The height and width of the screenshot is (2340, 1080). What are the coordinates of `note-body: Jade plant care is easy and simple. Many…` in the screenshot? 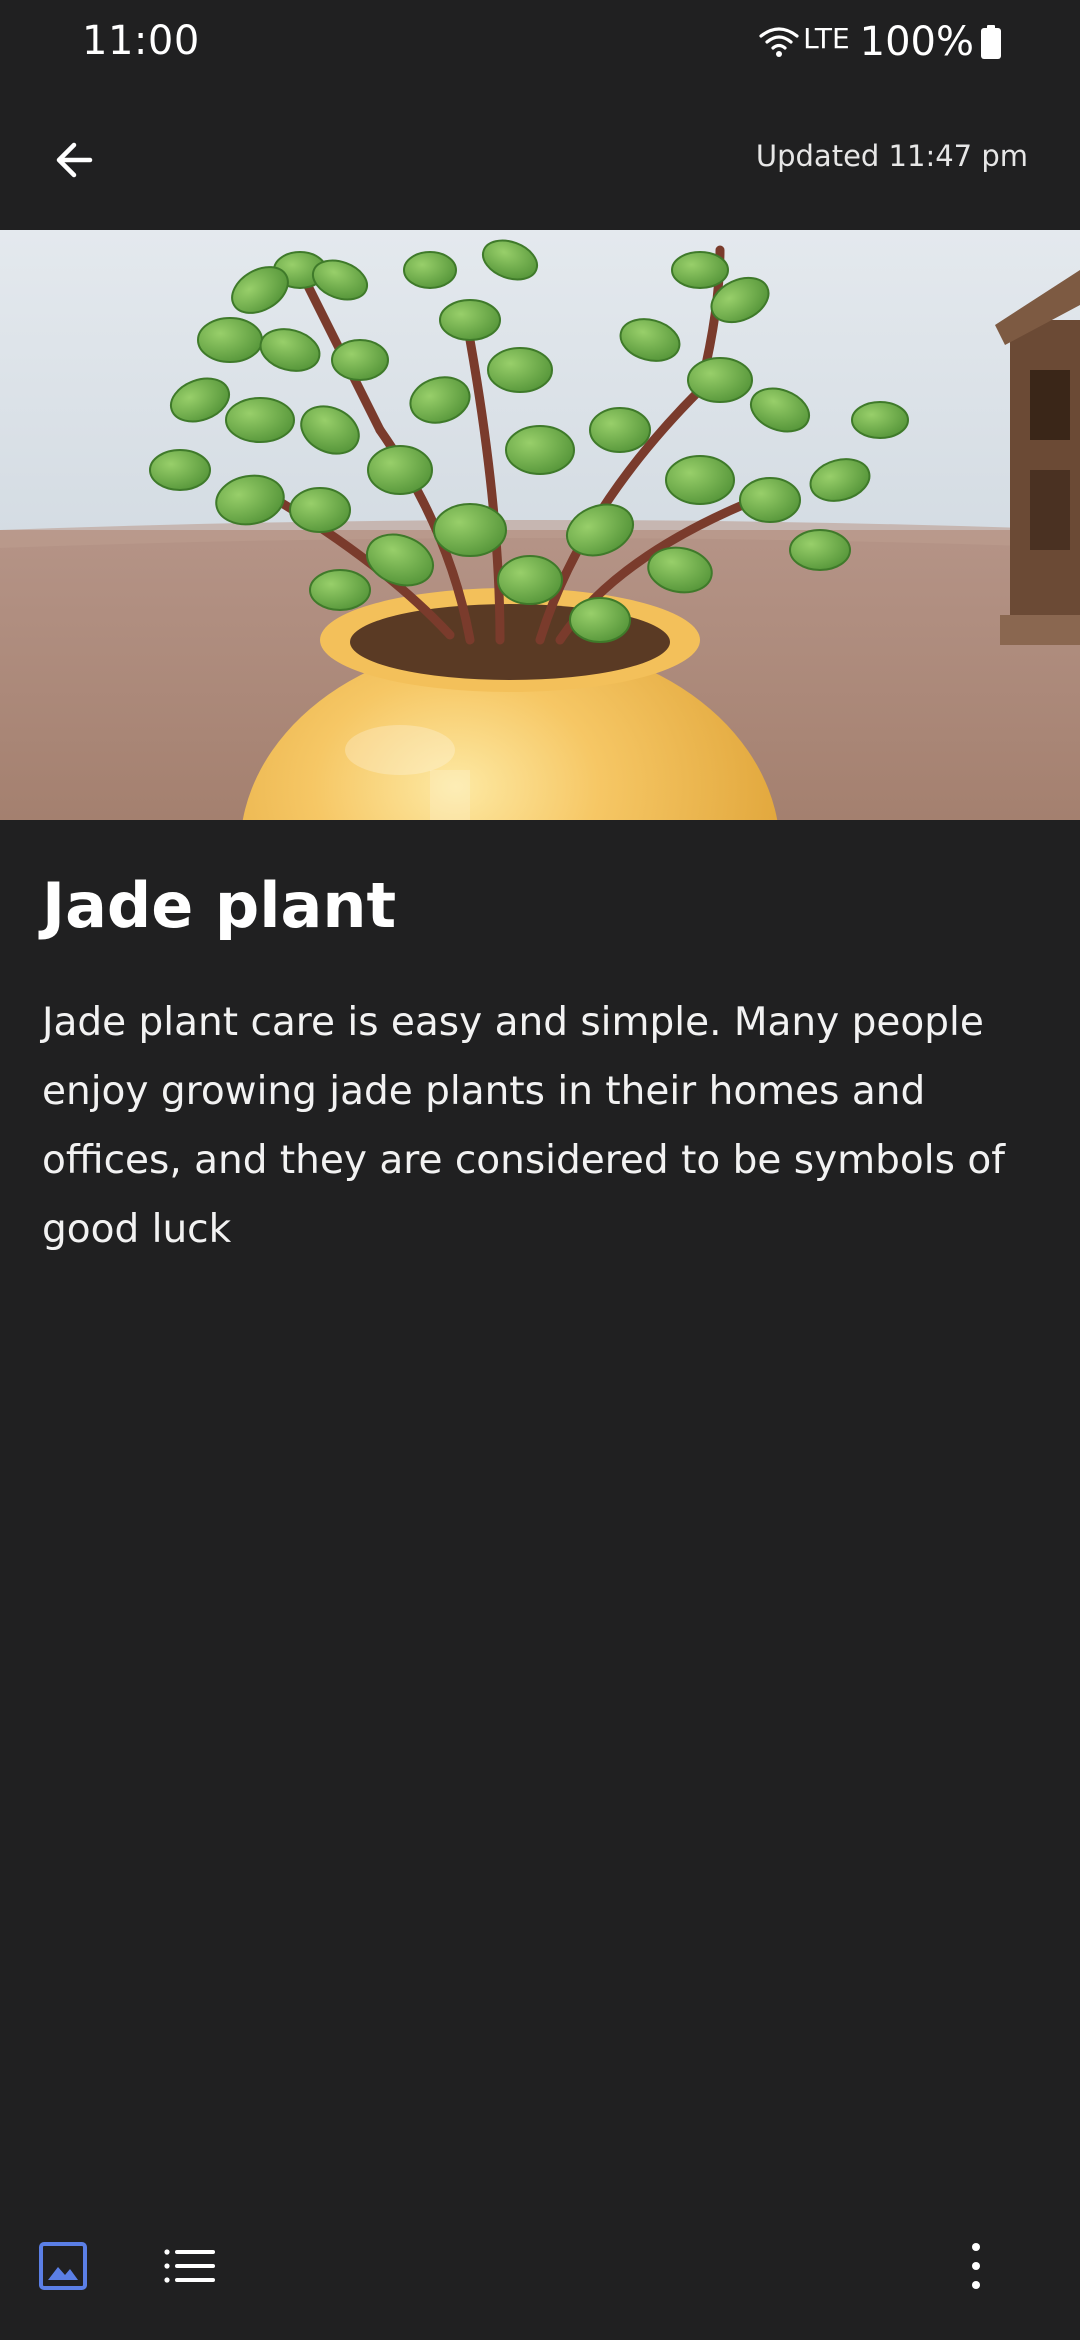 It's located at (547, 1126).